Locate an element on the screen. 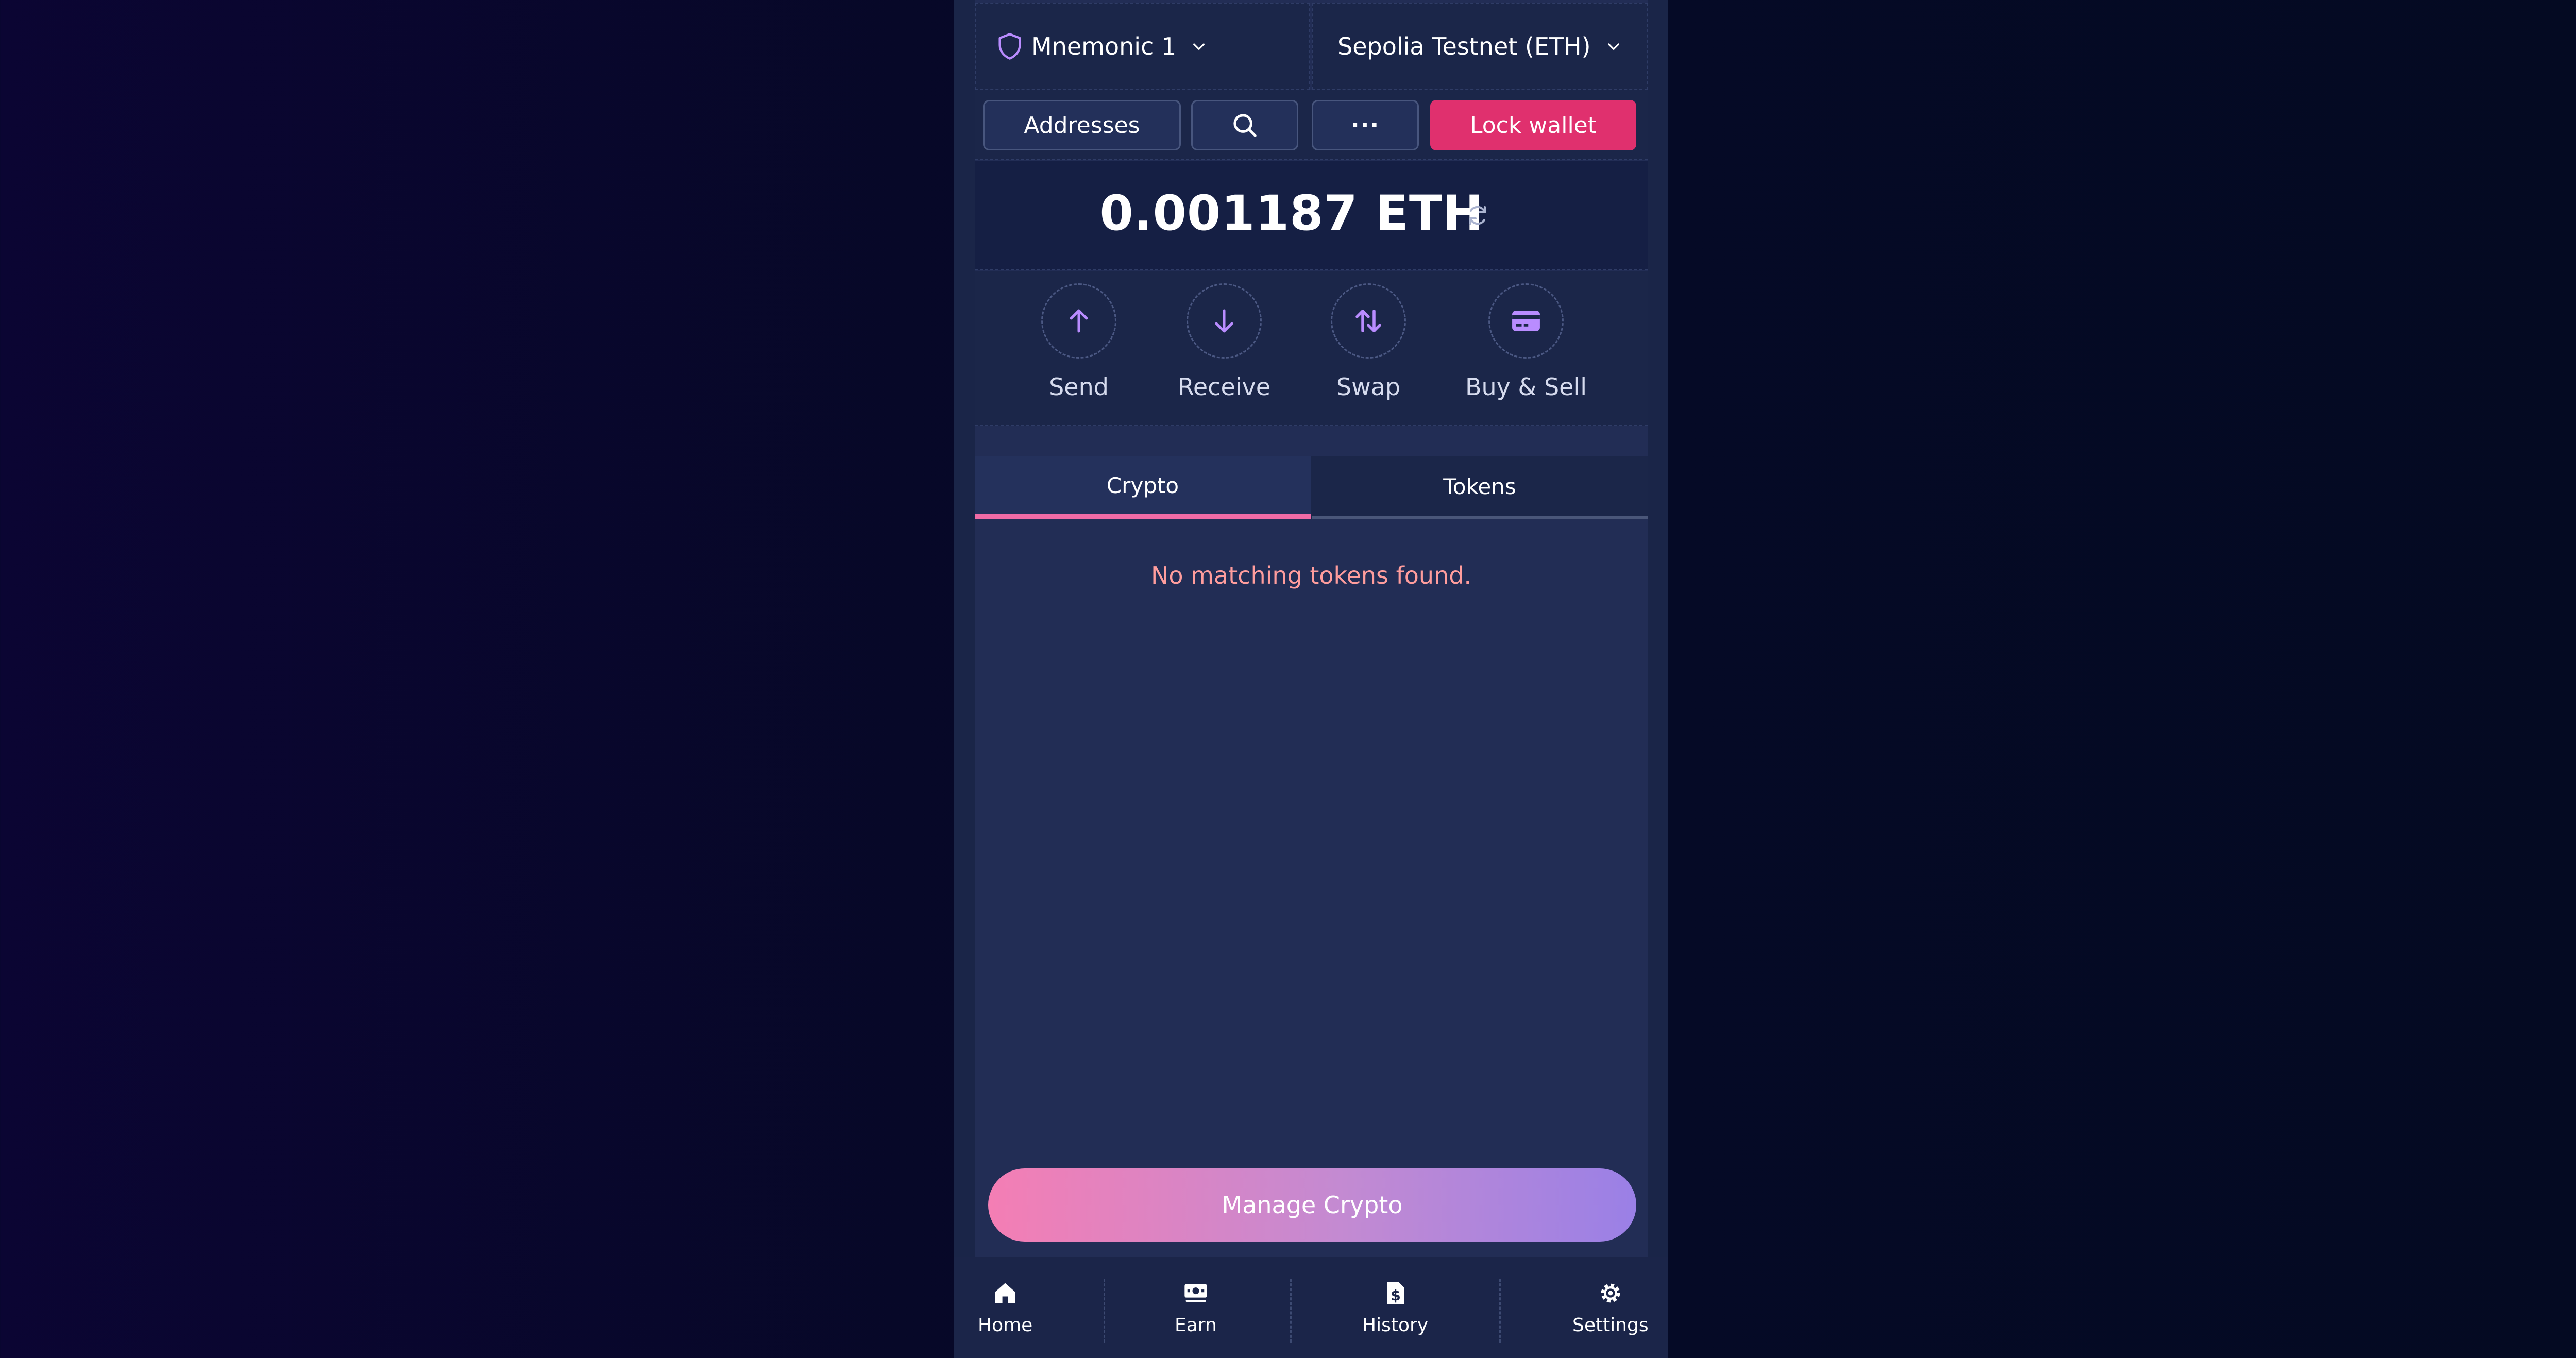 This screenshot has height=1358, width=2576. send-action: Send is located at coordinates (1079, 342).